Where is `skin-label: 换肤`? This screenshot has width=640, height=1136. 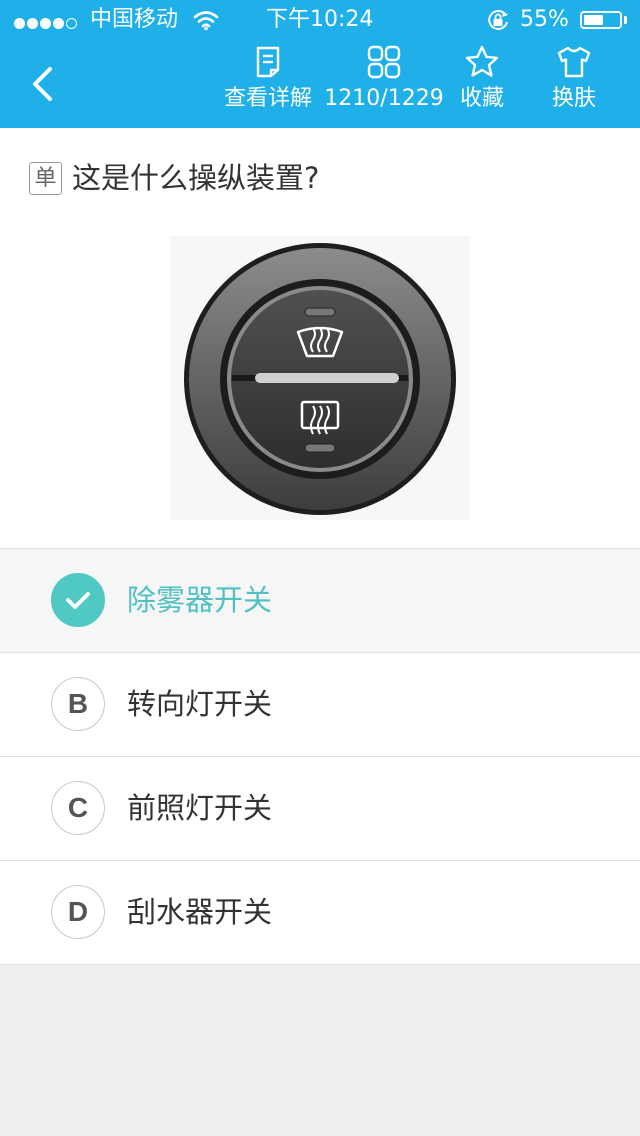 skin-label: 换肤 is located at coordinates (573, 98).